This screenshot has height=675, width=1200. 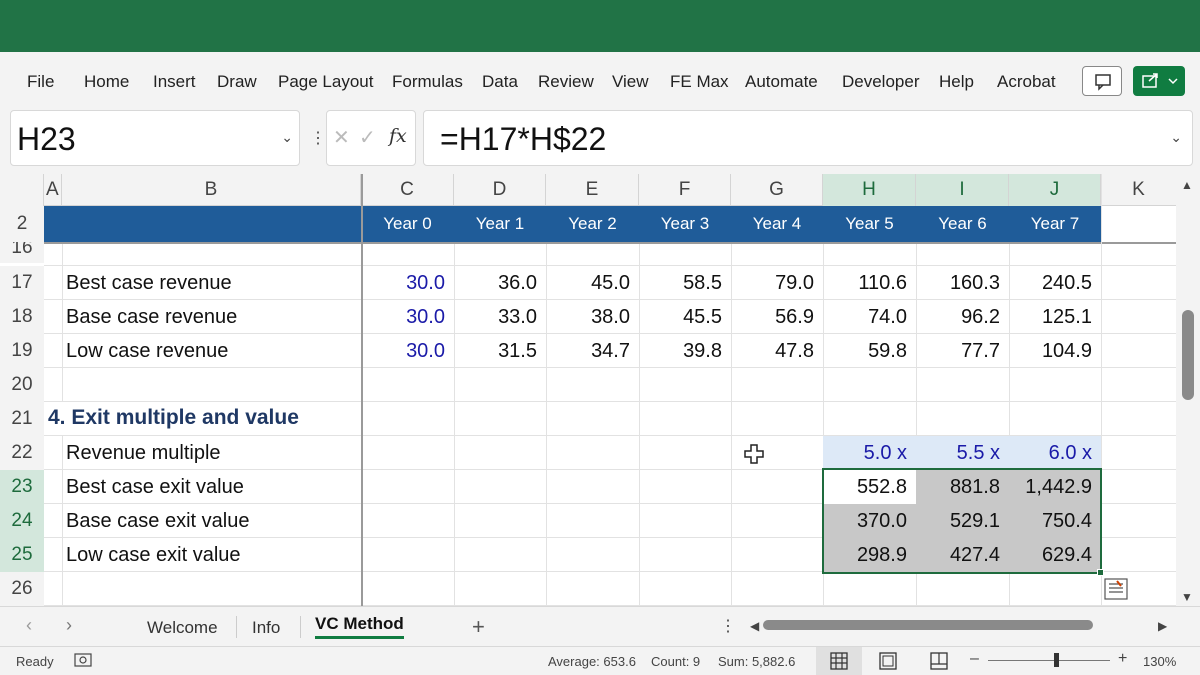 I want to click on scroll-up-icon: ▲, so click(x=1187, y=185).